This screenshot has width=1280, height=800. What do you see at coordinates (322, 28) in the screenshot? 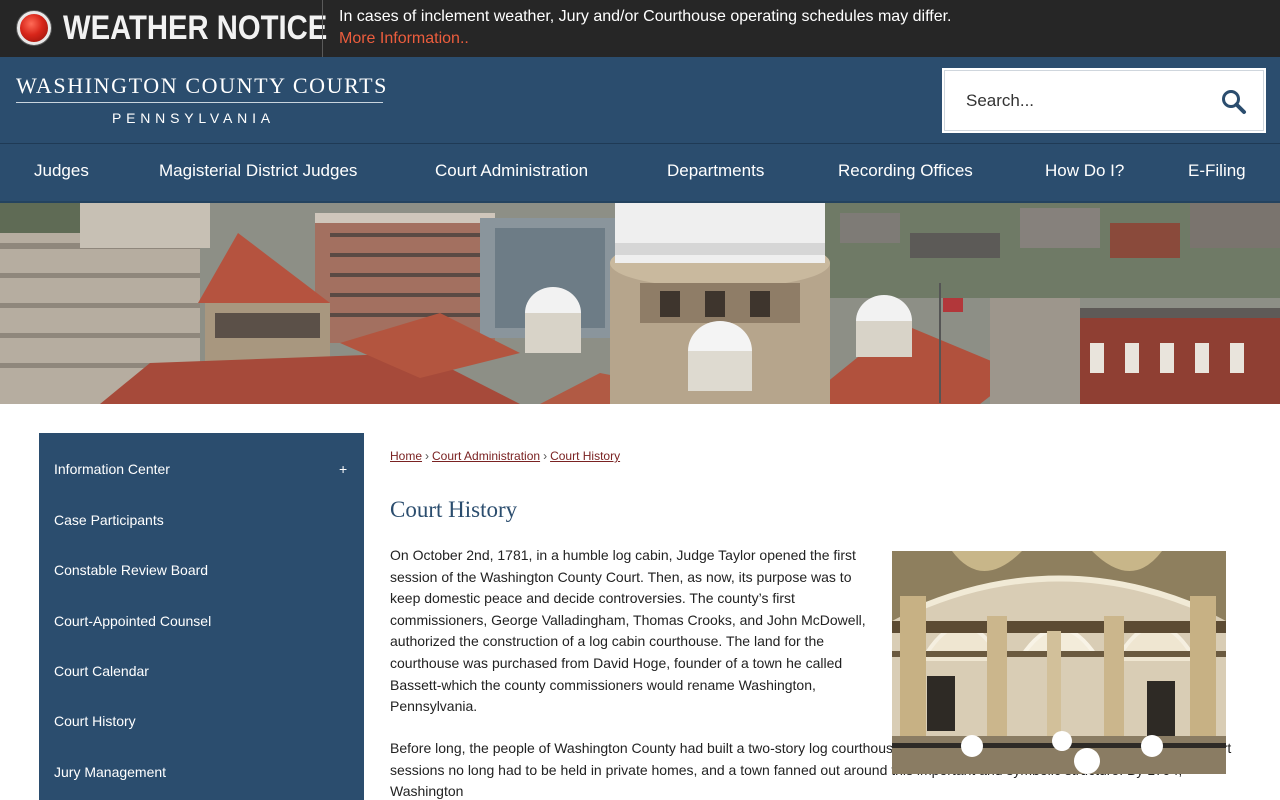
I see `notice-divider` at bounding box center [322, 28].